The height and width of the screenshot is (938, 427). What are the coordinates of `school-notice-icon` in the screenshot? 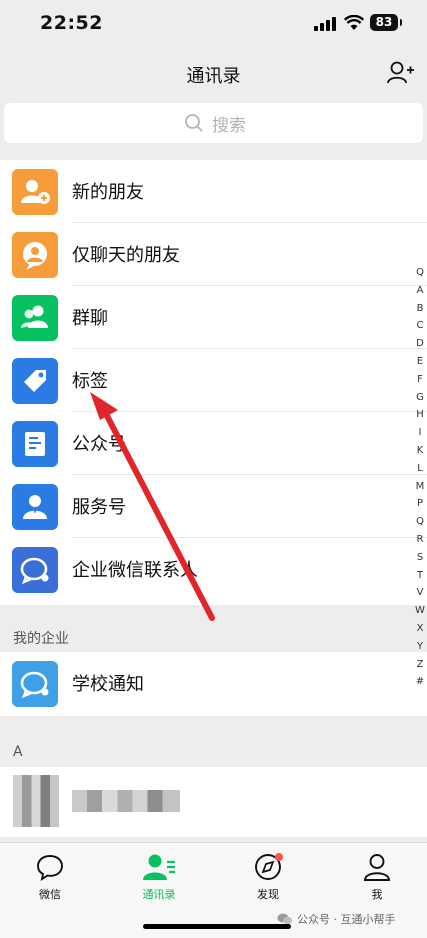 It's located at (35, 684).